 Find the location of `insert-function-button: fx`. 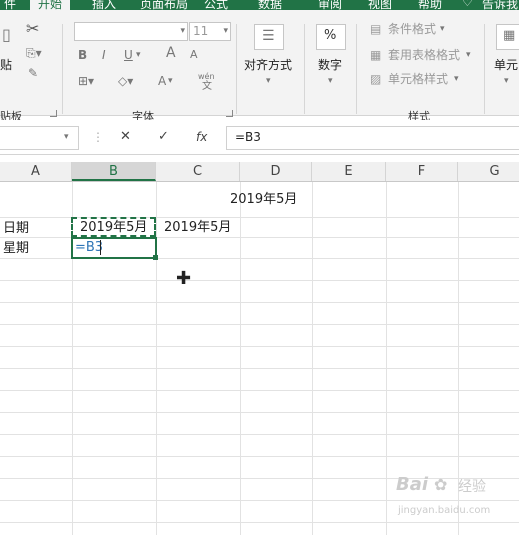

insert-function-button: fx is located at coordinates (201, 137).